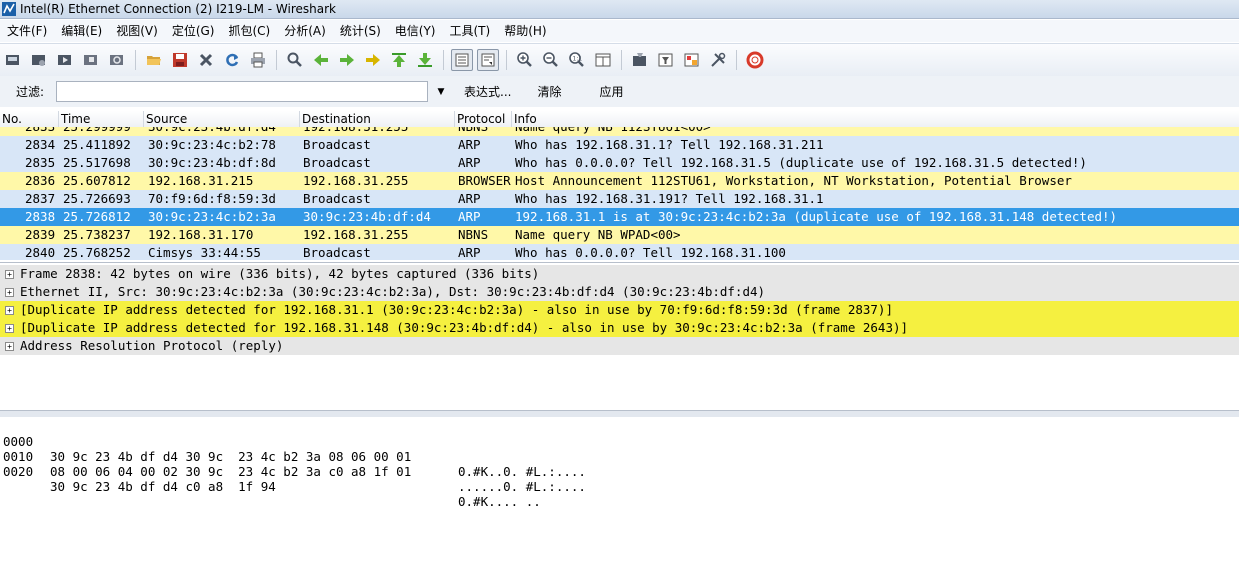 The width and height of the screenshot is (1239, 578). Describe the element at coordinates (640, 60) in the screenshot. I see `capture-filters-icon` at that location.